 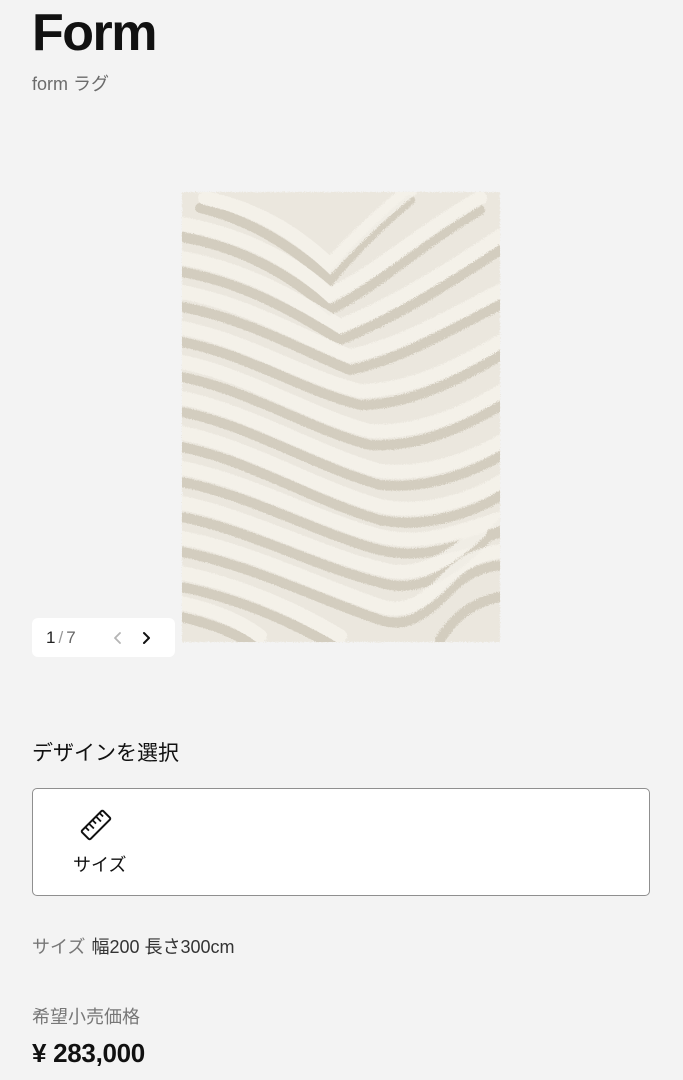 What do you see at coordinates (71, 84) in the screenshot?
I see `product-subtitle: form ラグ` at bounding box center [71, 84].